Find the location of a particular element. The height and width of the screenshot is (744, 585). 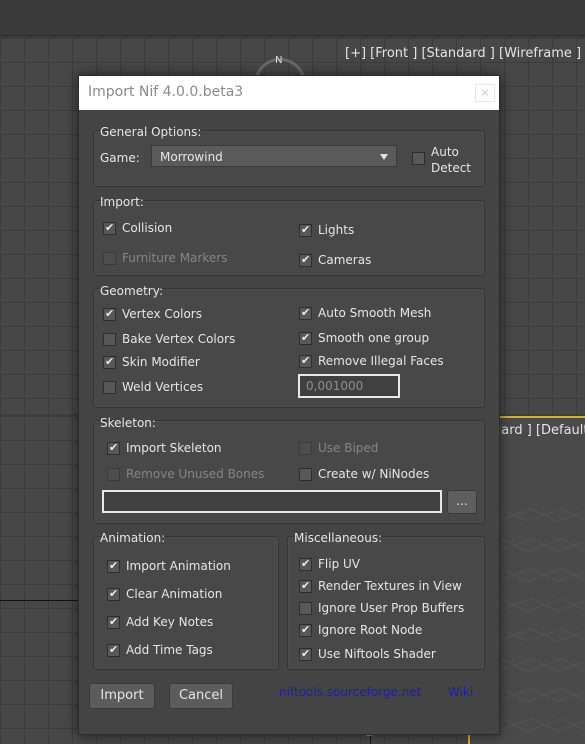

weld-vertices-label: Weld Vertices is located at coordinates (163, 387).